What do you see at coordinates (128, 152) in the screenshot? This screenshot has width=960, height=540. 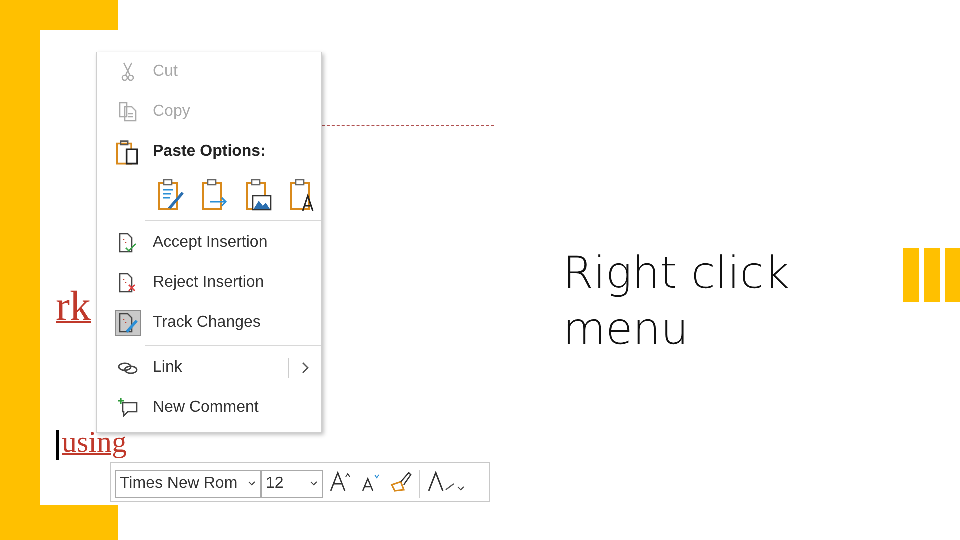 I see `clipboard-icon` at bounding box center [128, 152].